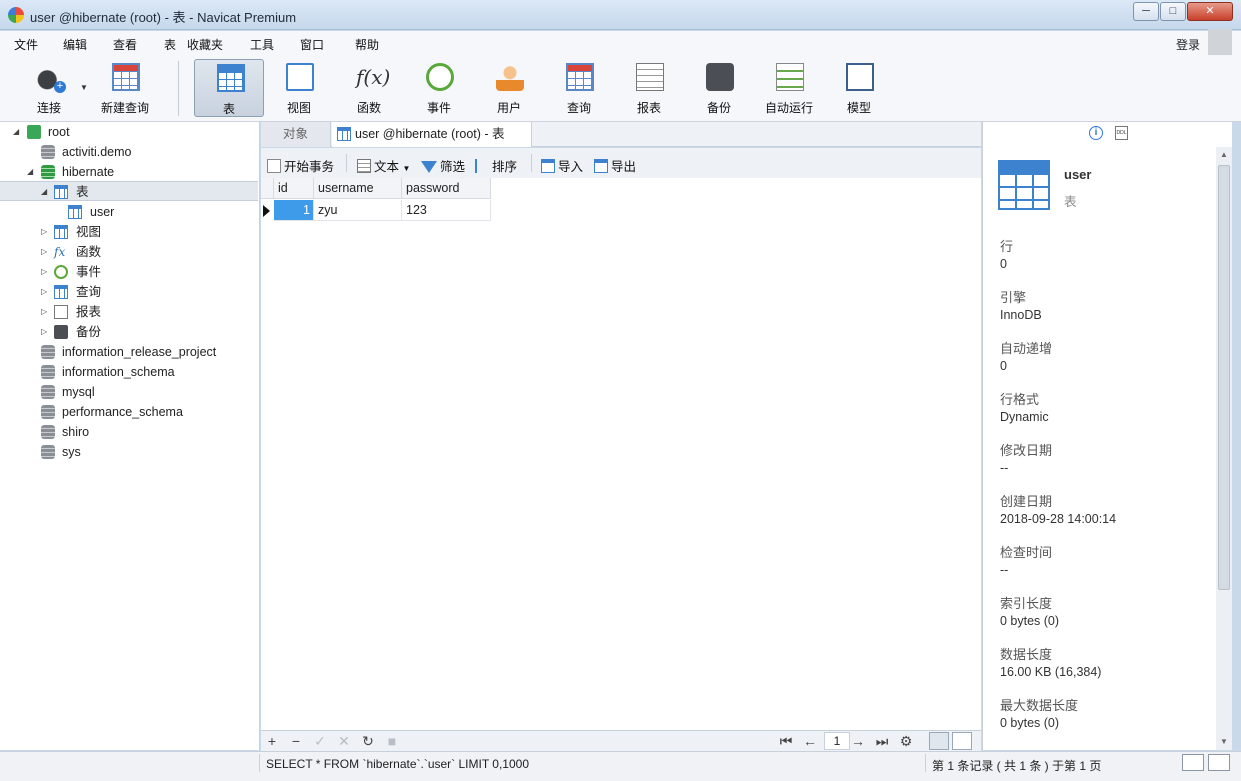  What do you see at coordinates (368, 741) in the screenshot?
I see `refresh-button: ↻` at bounding box center [368, 741].